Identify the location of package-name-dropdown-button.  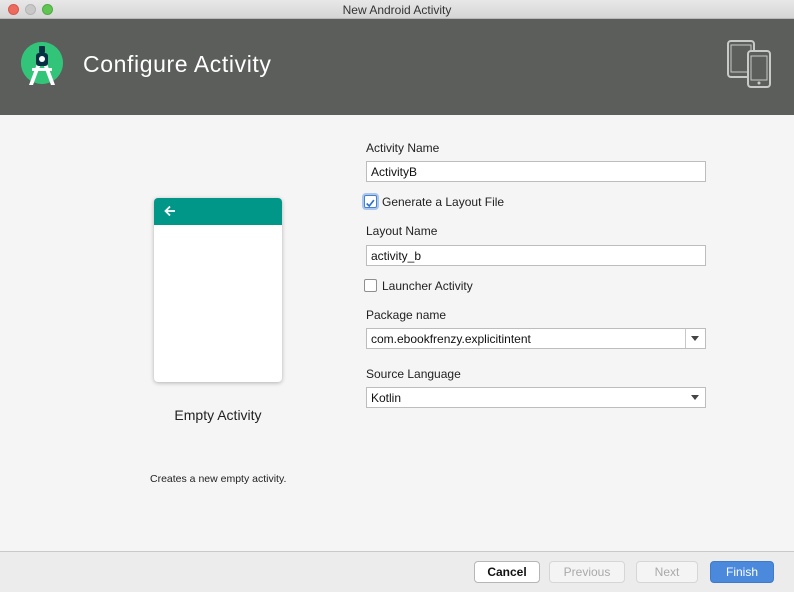
(695, 338).